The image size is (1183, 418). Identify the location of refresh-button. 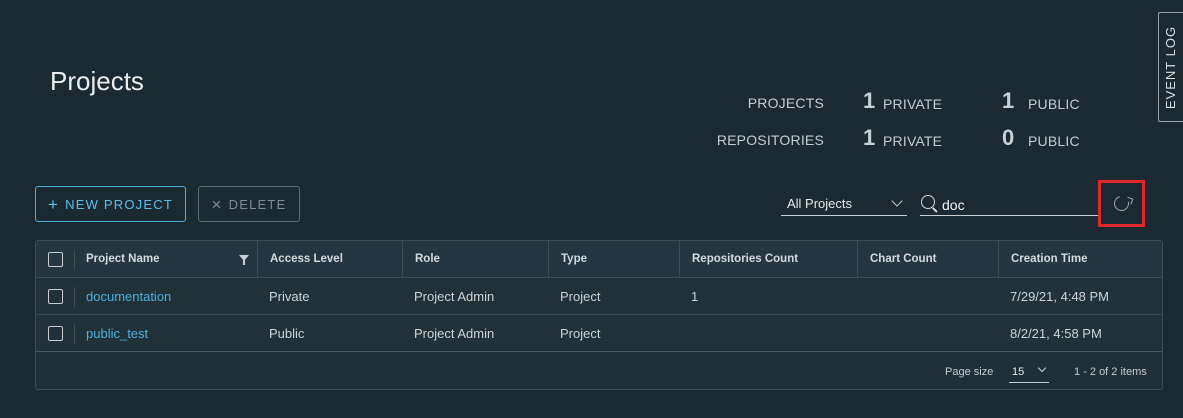
(1121, 203).